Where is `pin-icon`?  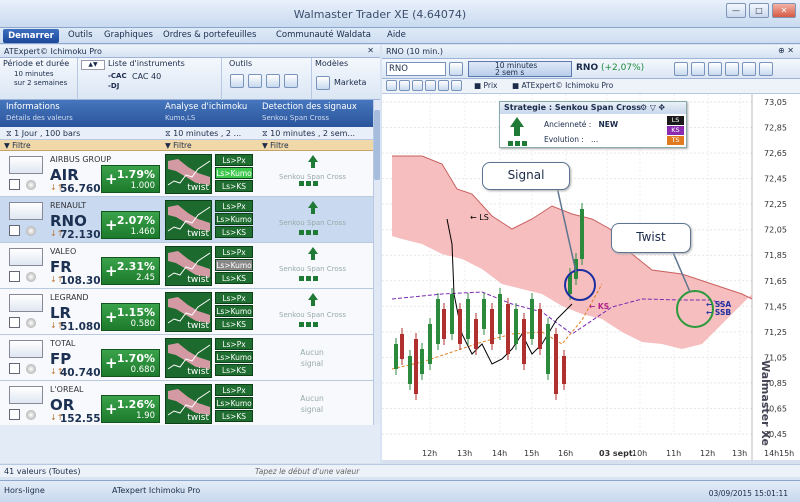 pin-icon is located at coordinates (732, 69).